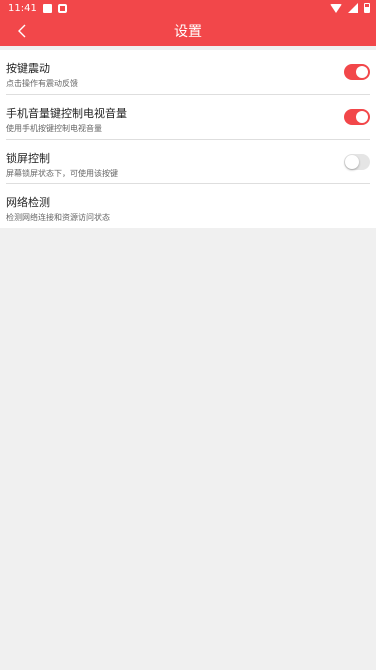 This screenshot has height=670, width=376. Describe the element at coordinates (188, 206) in the screenshot. I see `setting-network-check: 网络检测 检测网络连接和资源访问状态` at that location.